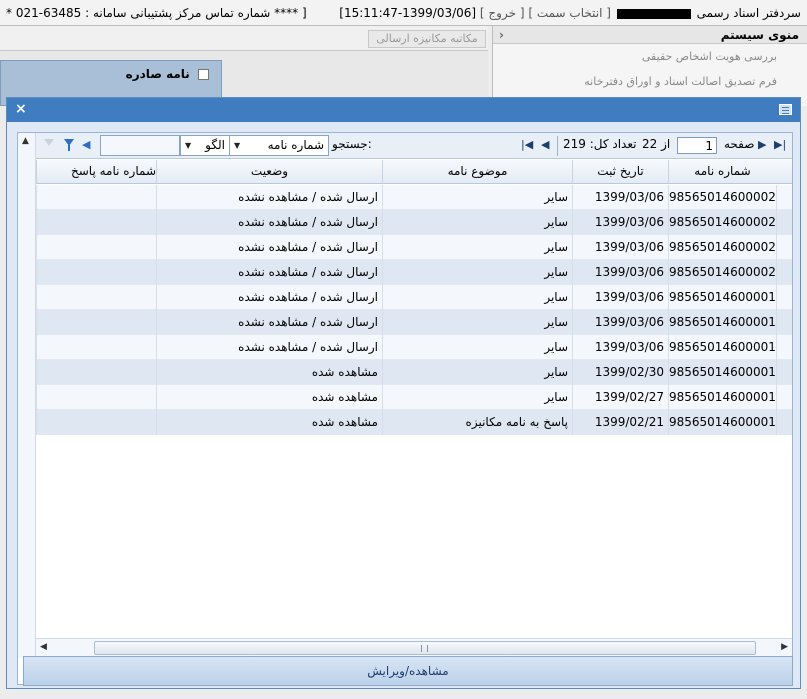  I want to click on table-row: 985650146000015 1399/02/27 سایر مشاهده شده, so click(414, 397).